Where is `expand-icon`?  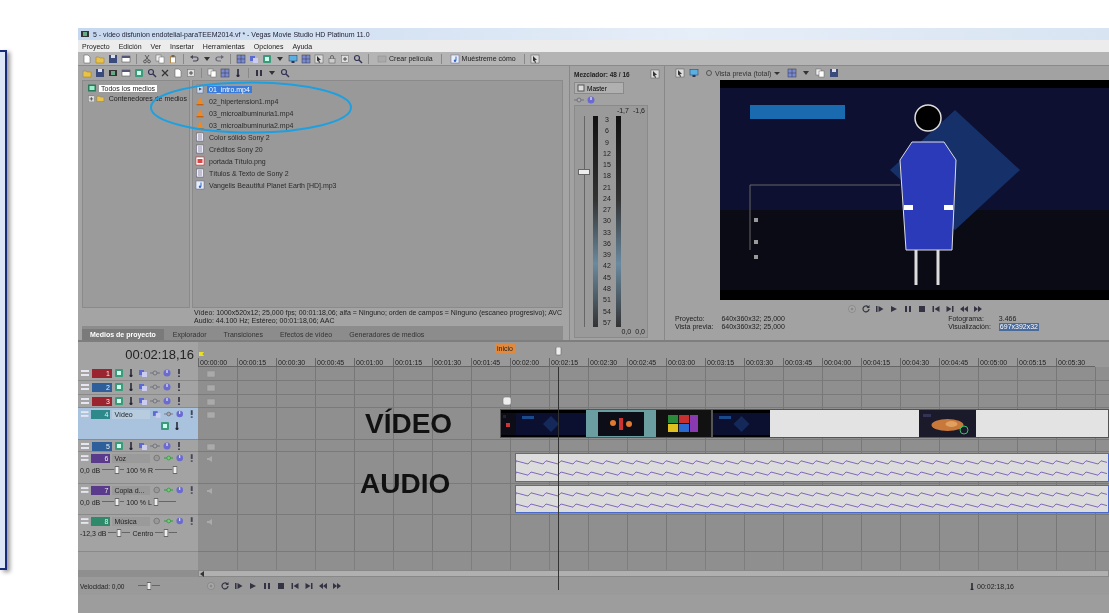
expand-icon is located at coordinates (90, 98).